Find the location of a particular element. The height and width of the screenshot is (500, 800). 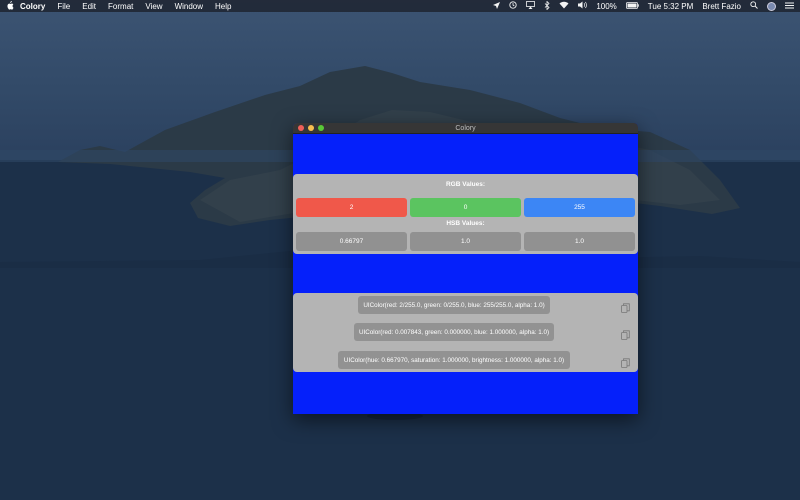

menu-edit: Edit is located at coordinates (89, 6).